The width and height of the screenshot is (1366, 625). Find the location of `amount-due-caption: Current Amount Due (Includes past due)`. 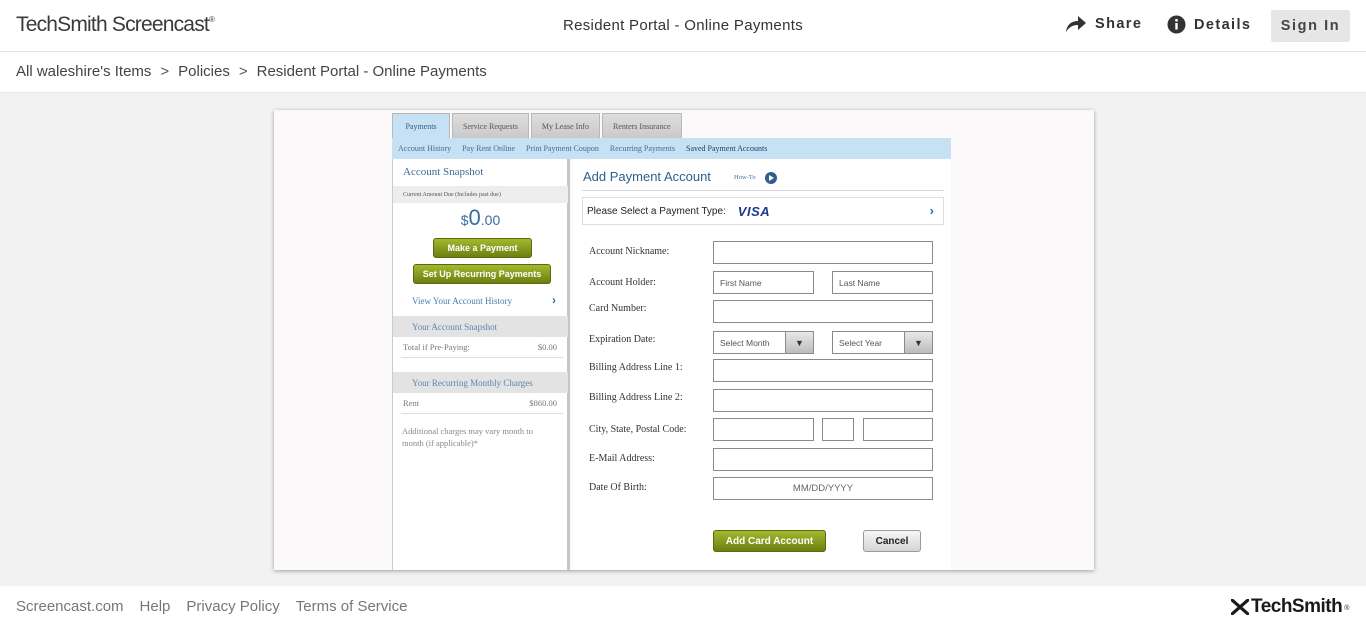

amount-due-caption: Current Amount Due (Includes past due) is located at coordinates (452, 195).